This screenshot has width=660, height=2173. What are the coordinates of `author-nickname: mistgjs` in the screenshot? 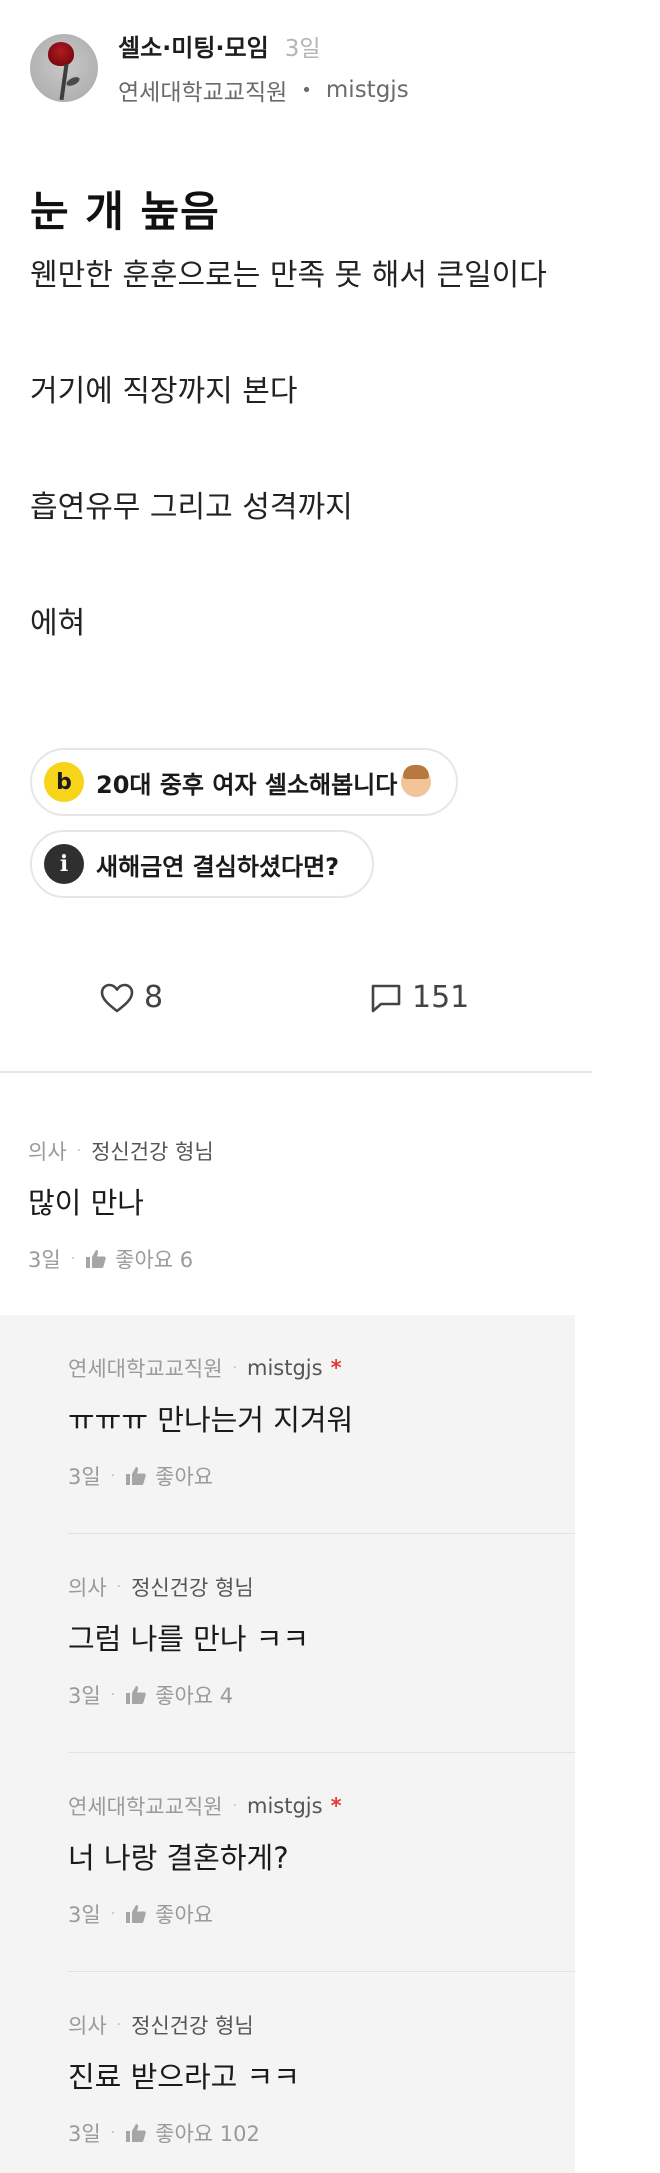 It's located at (367, 90).